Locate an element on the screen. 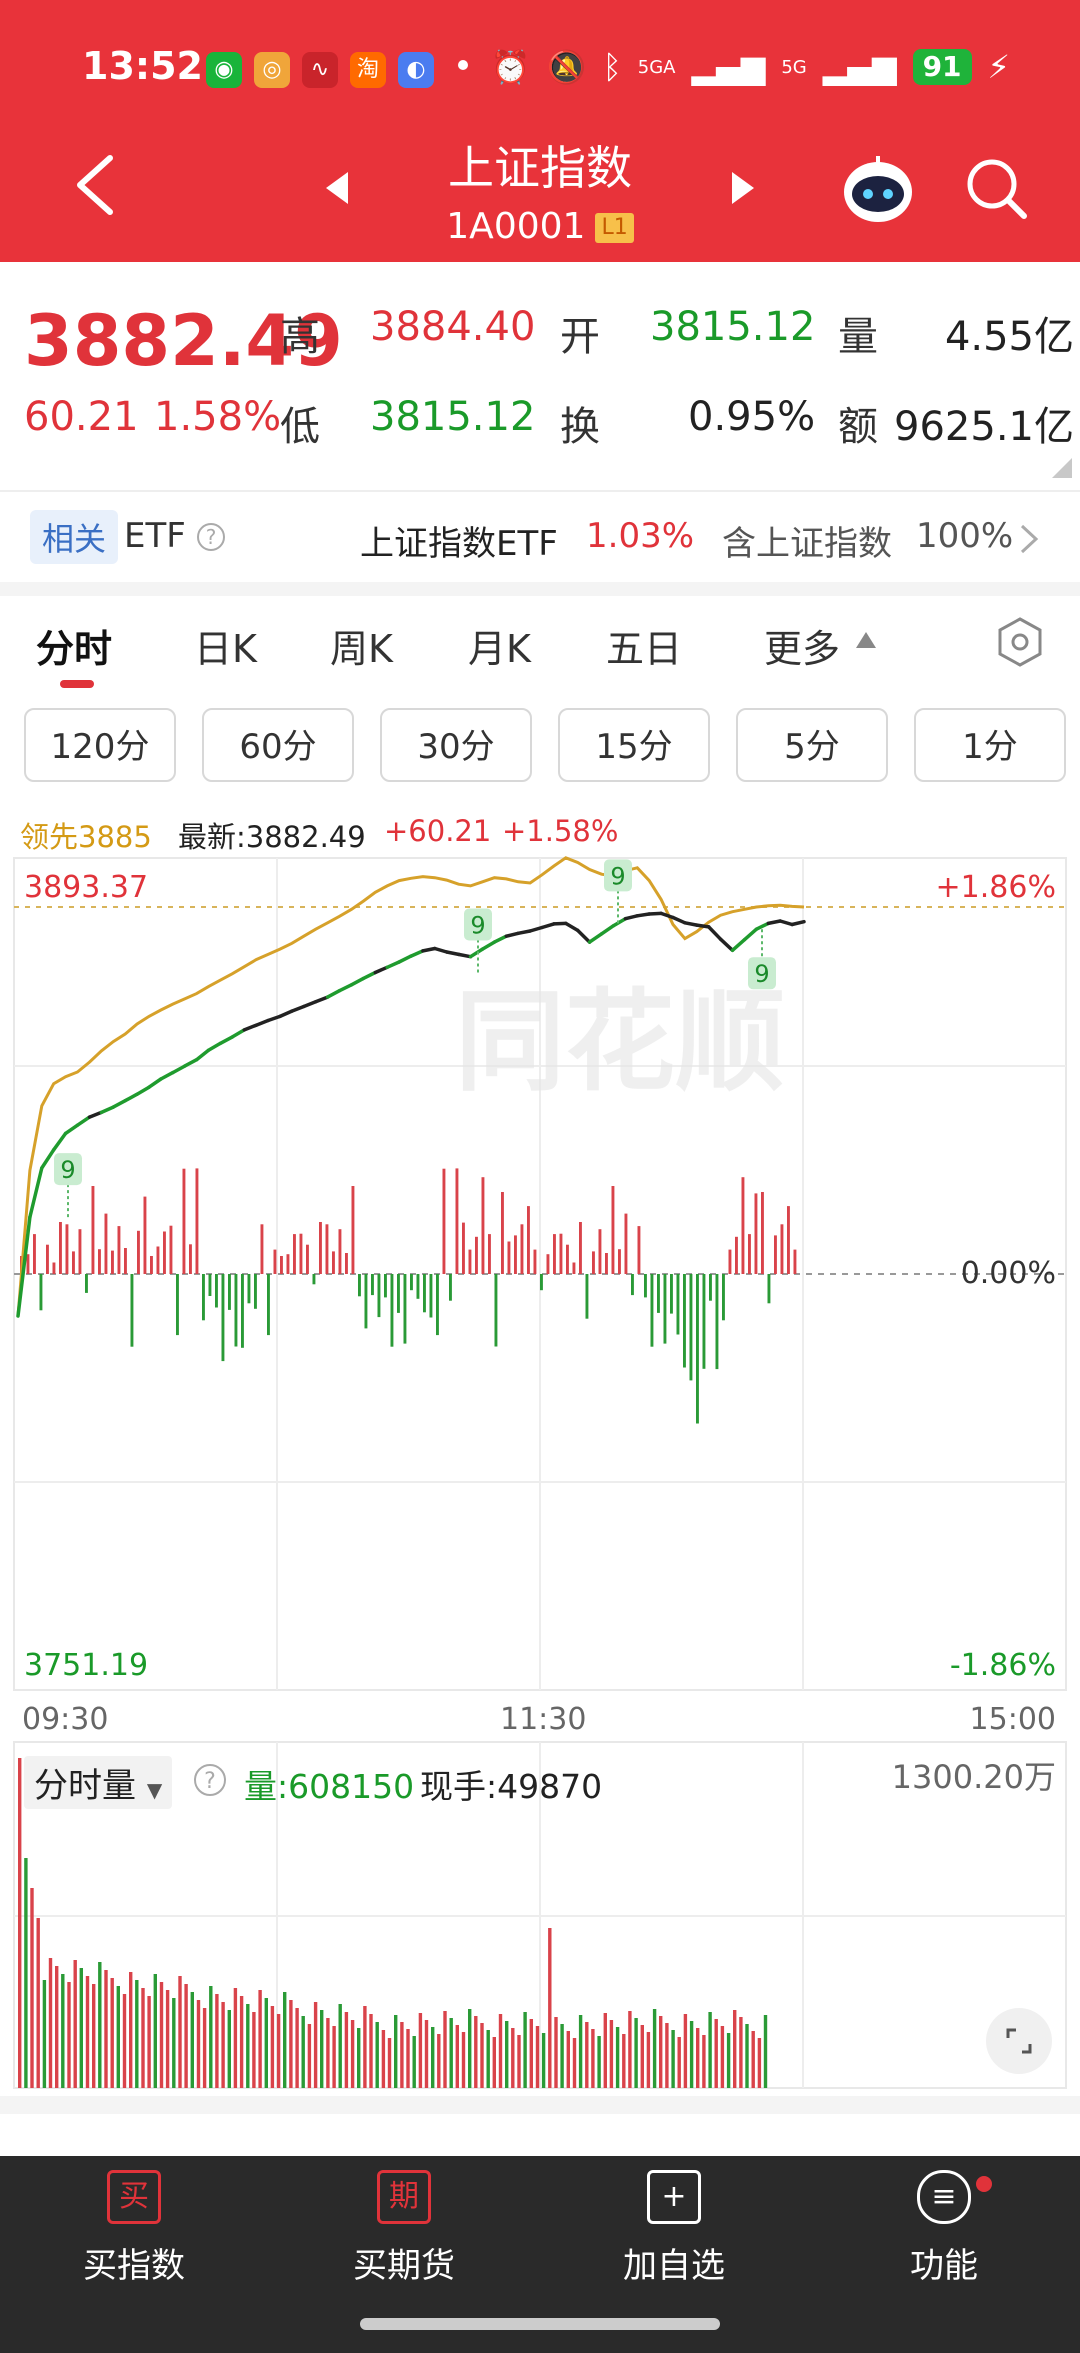 The height and width of the screenshot is (2353, 1080). search-icon is located at coordinates (997, 189).